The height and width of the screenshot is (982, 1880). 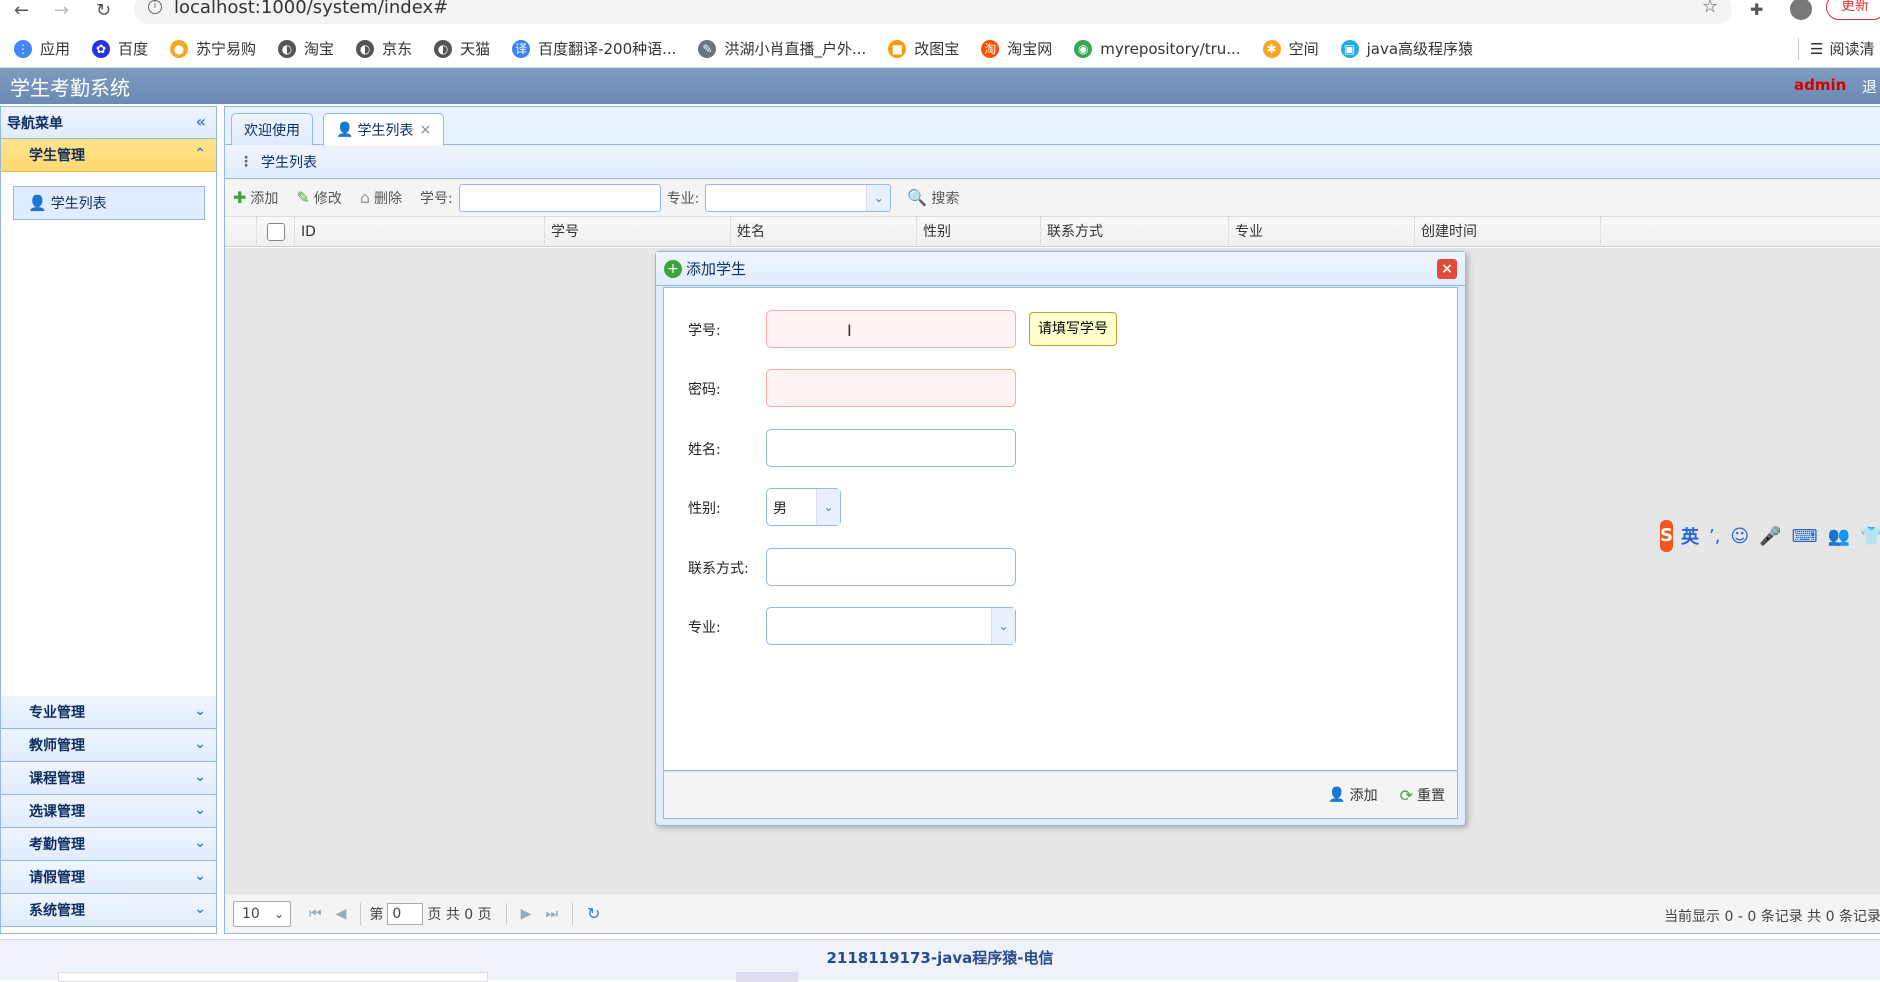 What do you see at coordinates (1870, 536) in the screenshot?
I see `skin-icon: 👕` at bounding box center [1870, 536].